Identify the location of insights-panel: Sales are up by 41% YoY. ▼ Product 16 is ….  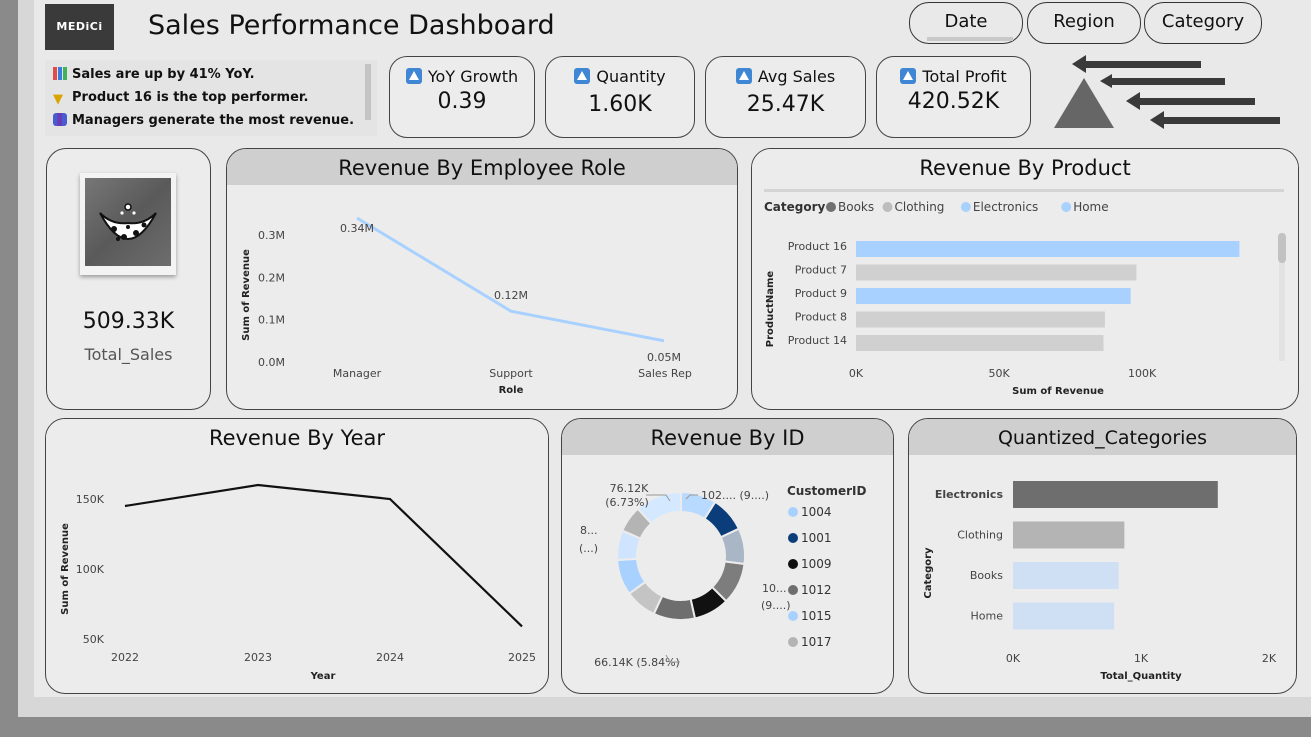
(211, 98).